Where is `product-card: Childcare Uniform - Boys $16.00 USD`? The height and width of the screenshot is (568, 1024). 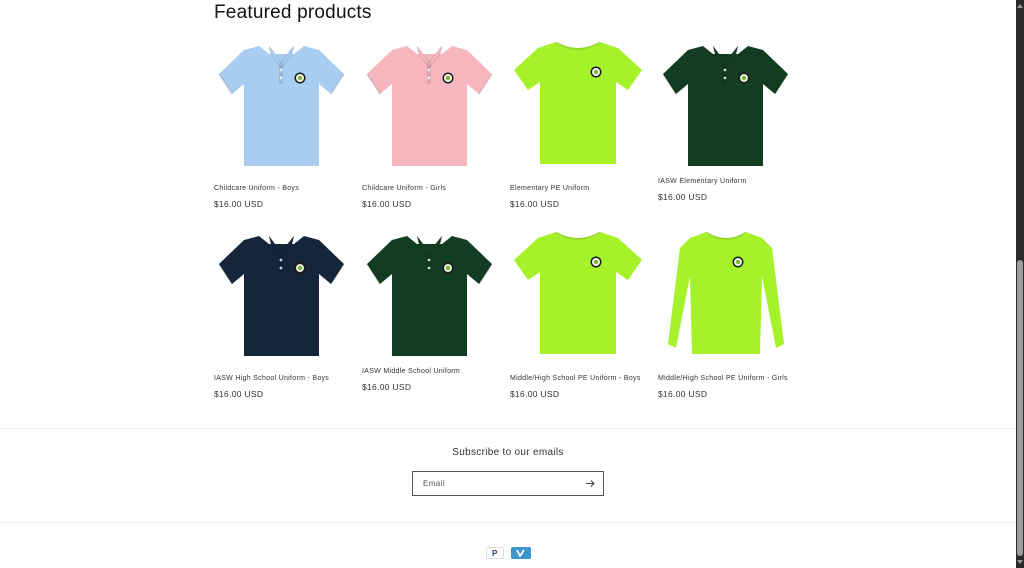
product-card: Childcare Uniform - Boys $16.00 USD is located at coordinates (281, 124).